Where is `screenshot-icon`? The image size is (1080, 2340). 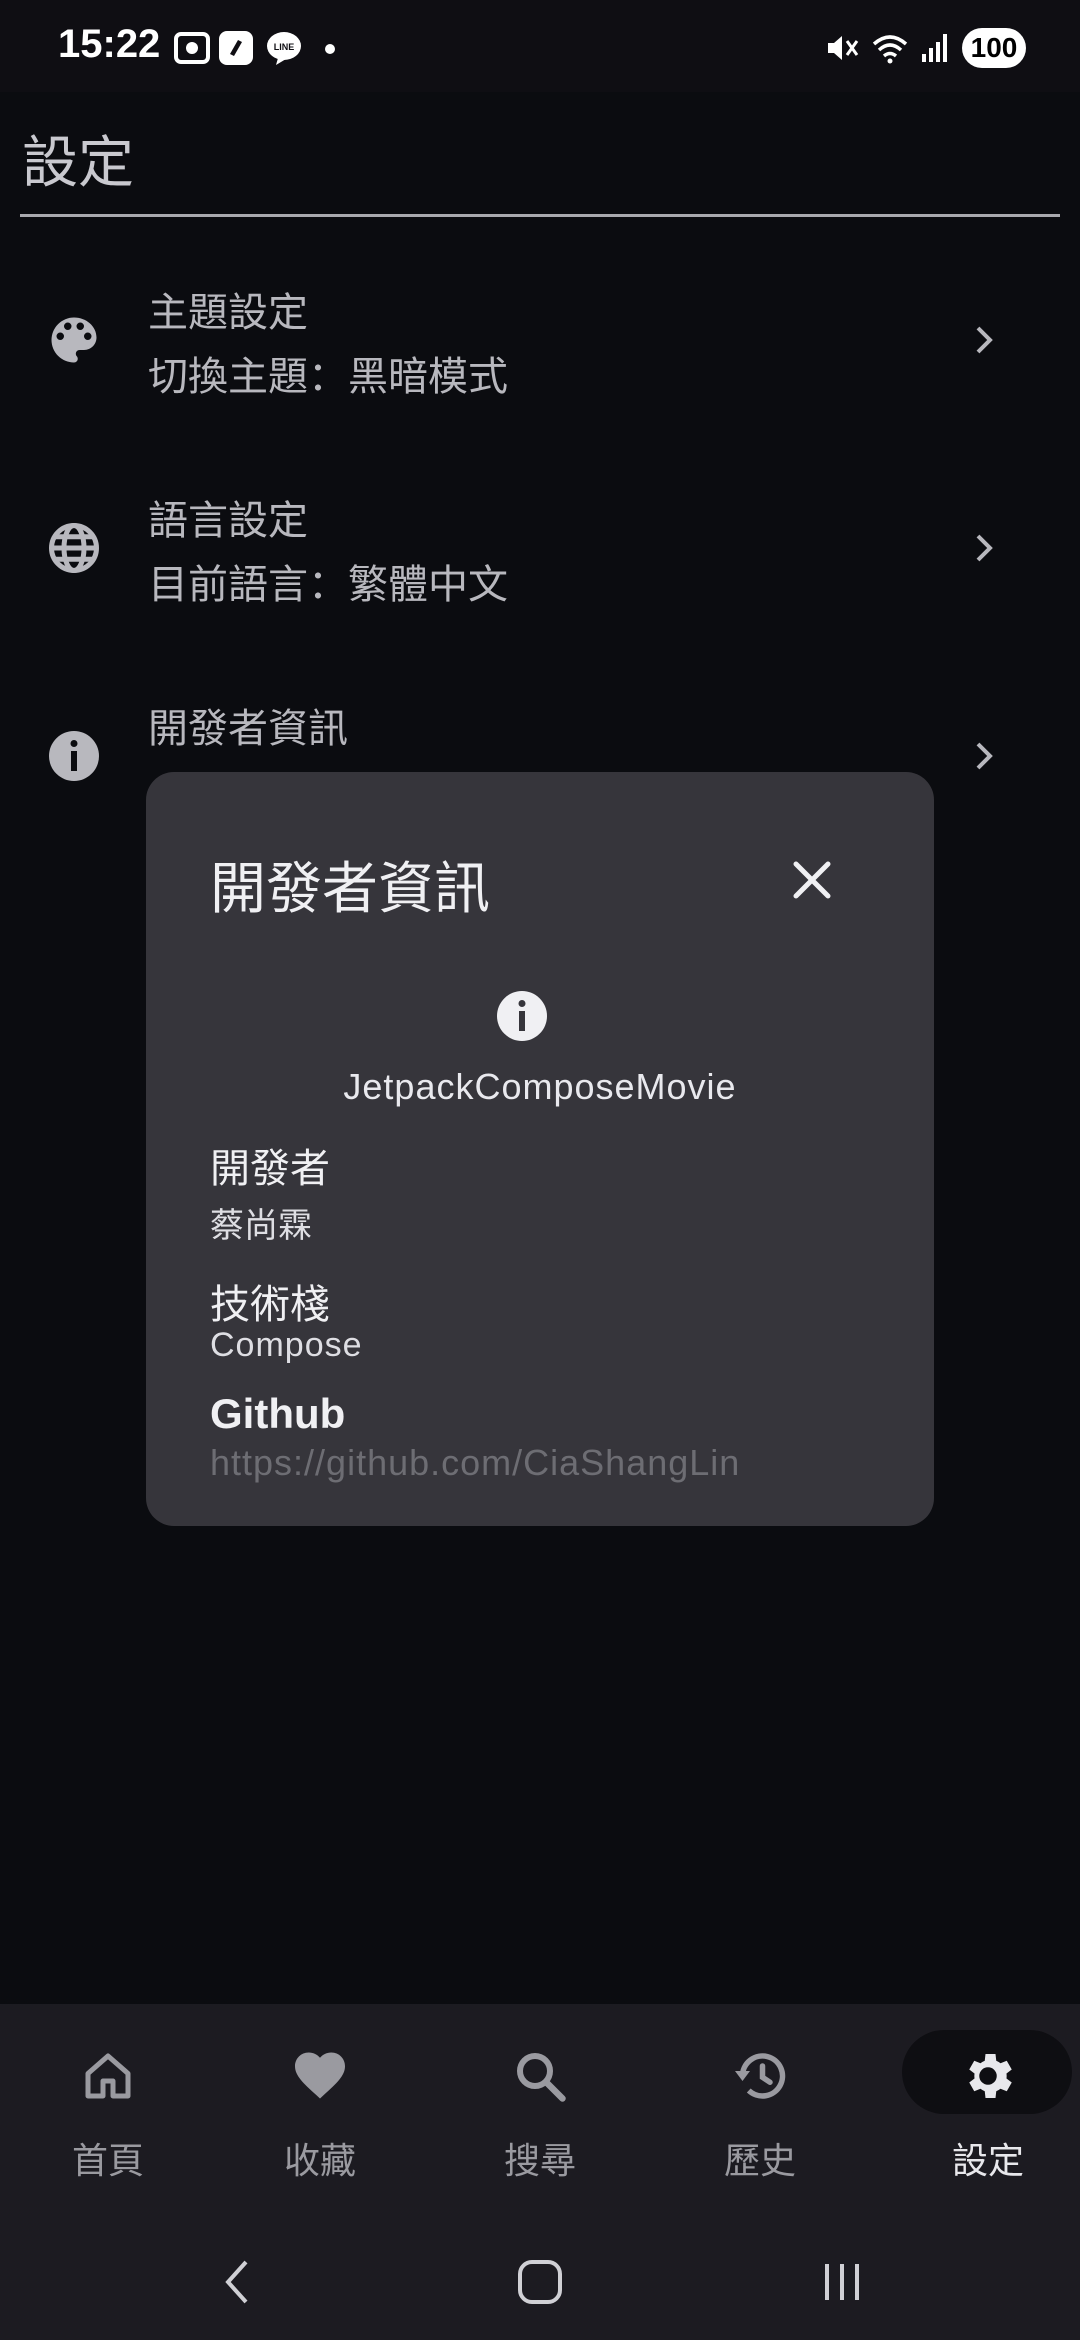 screenshot-icon is located at coordinates (192, 48).